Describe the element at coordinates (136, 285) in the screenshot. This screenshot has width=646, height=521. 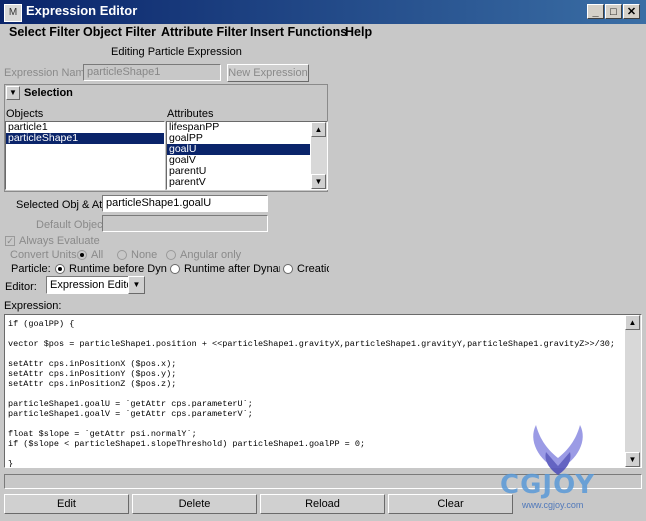
I see `editor-dropdown-icon: ▼` at that location.